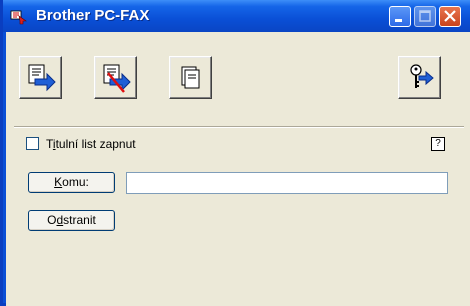 The height and width of the screenshot is (306, 470). I want to click on brother-fax-app-icon, so click(18, 17).